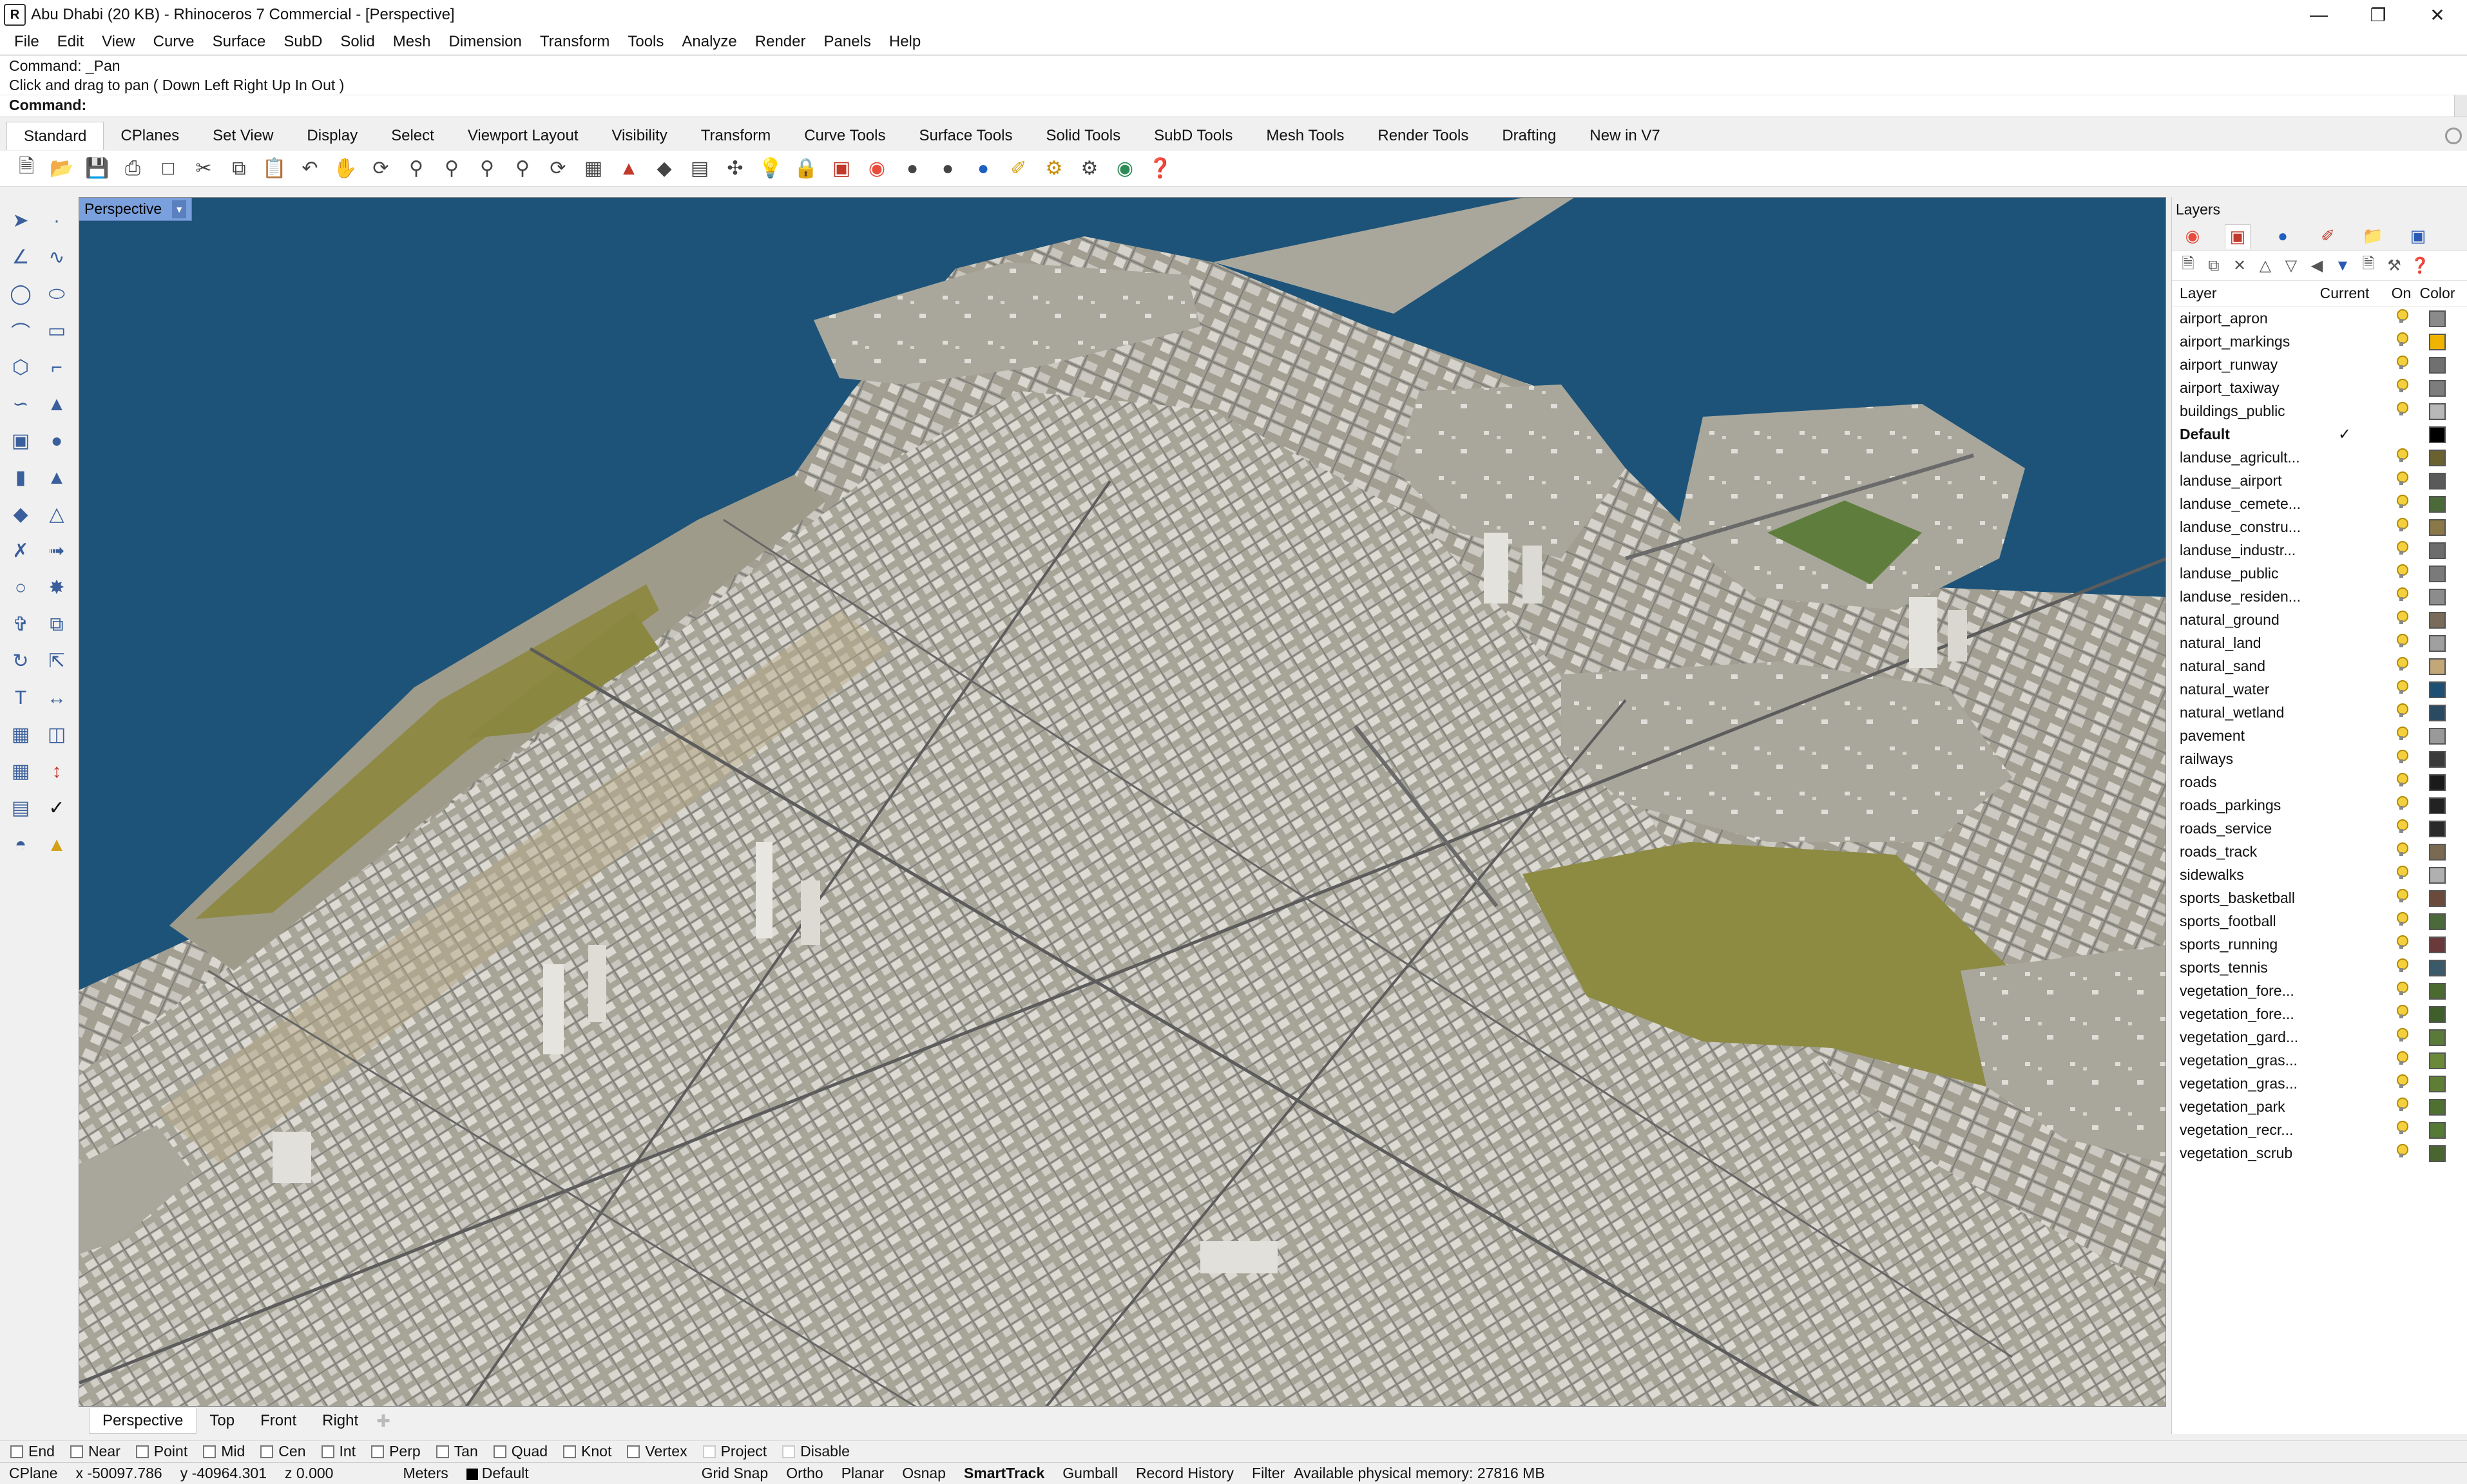 This screenshot has height=1484, width=2467. I want to click on layer-row: roads_service, so click(2319, 828).